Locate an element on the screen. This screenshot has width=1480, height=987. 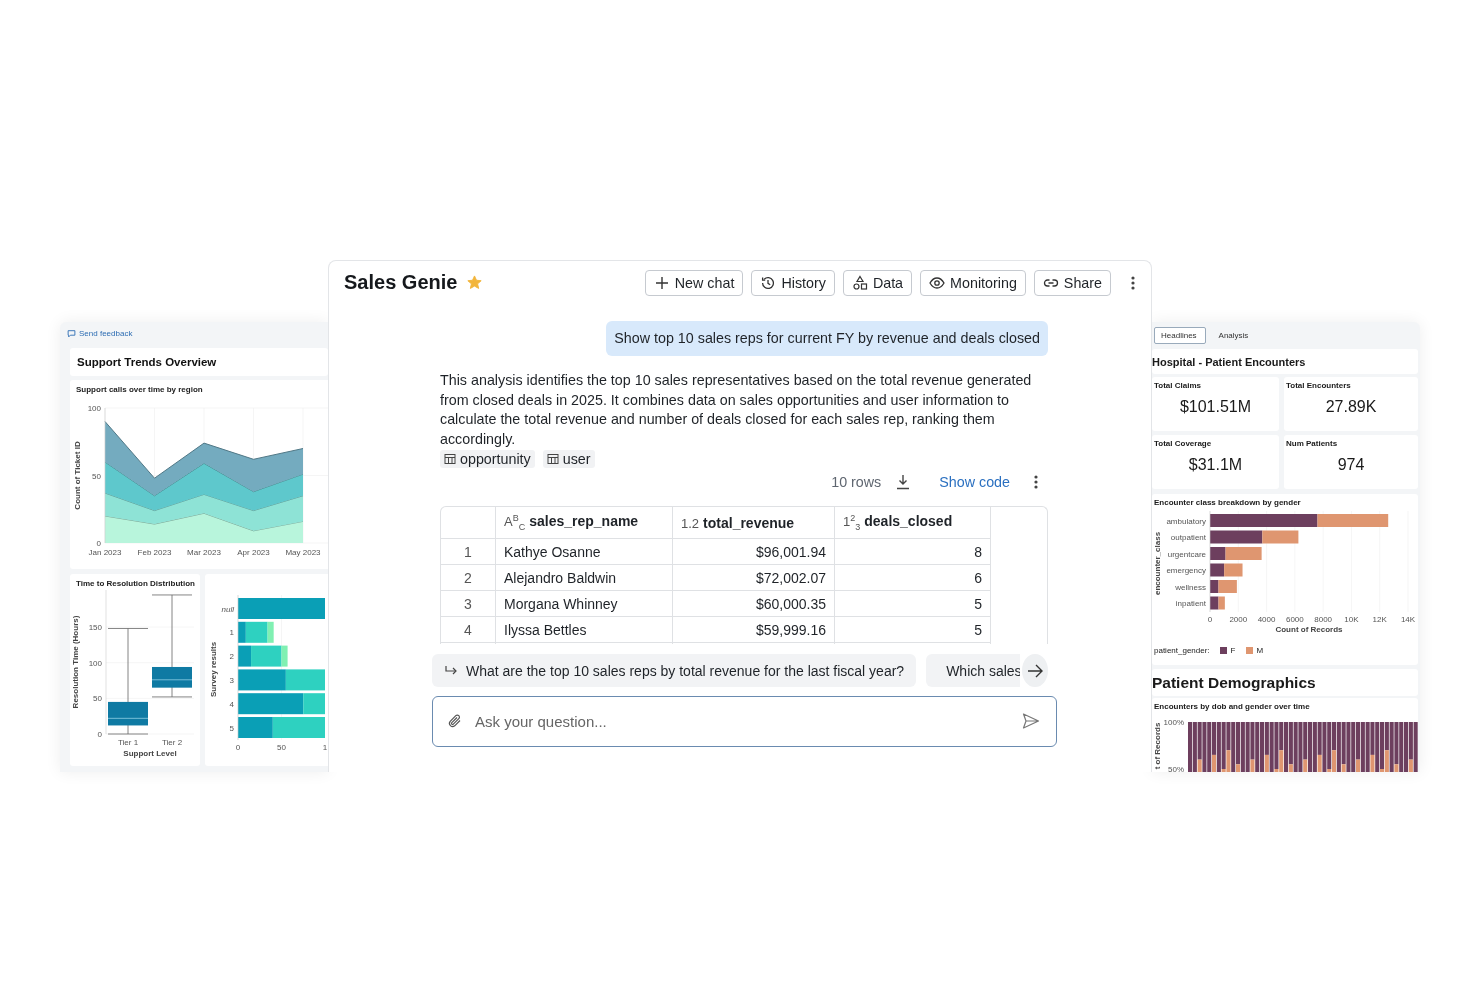
speech-bubble-icon is located at coordinates (71, 333).